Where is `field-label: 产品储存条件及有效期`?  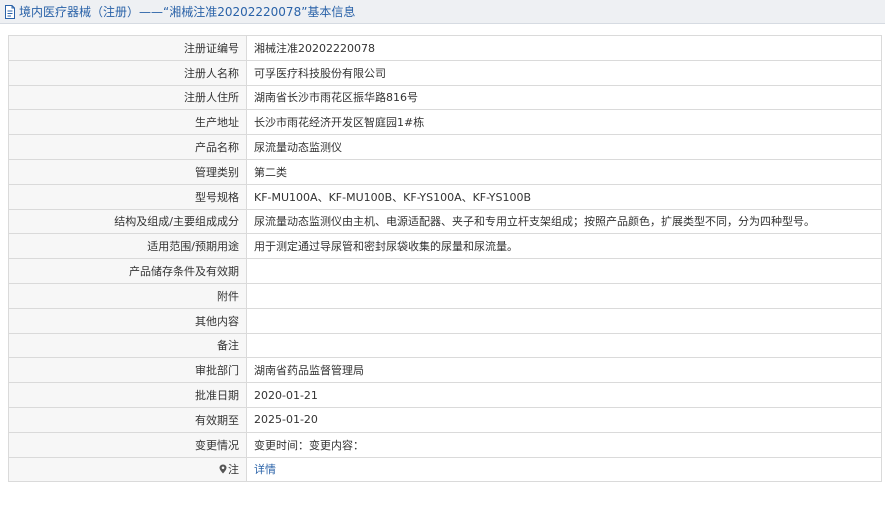
field-label: 产品储存条件及有效期 is located at coordinates (127, 271).